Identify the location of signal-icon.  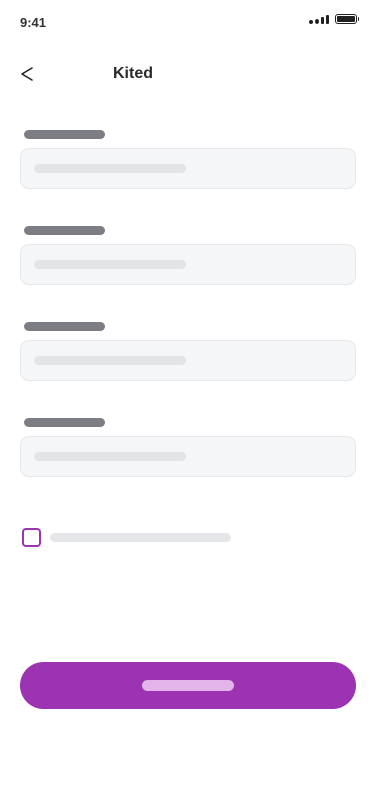
(319, 19).